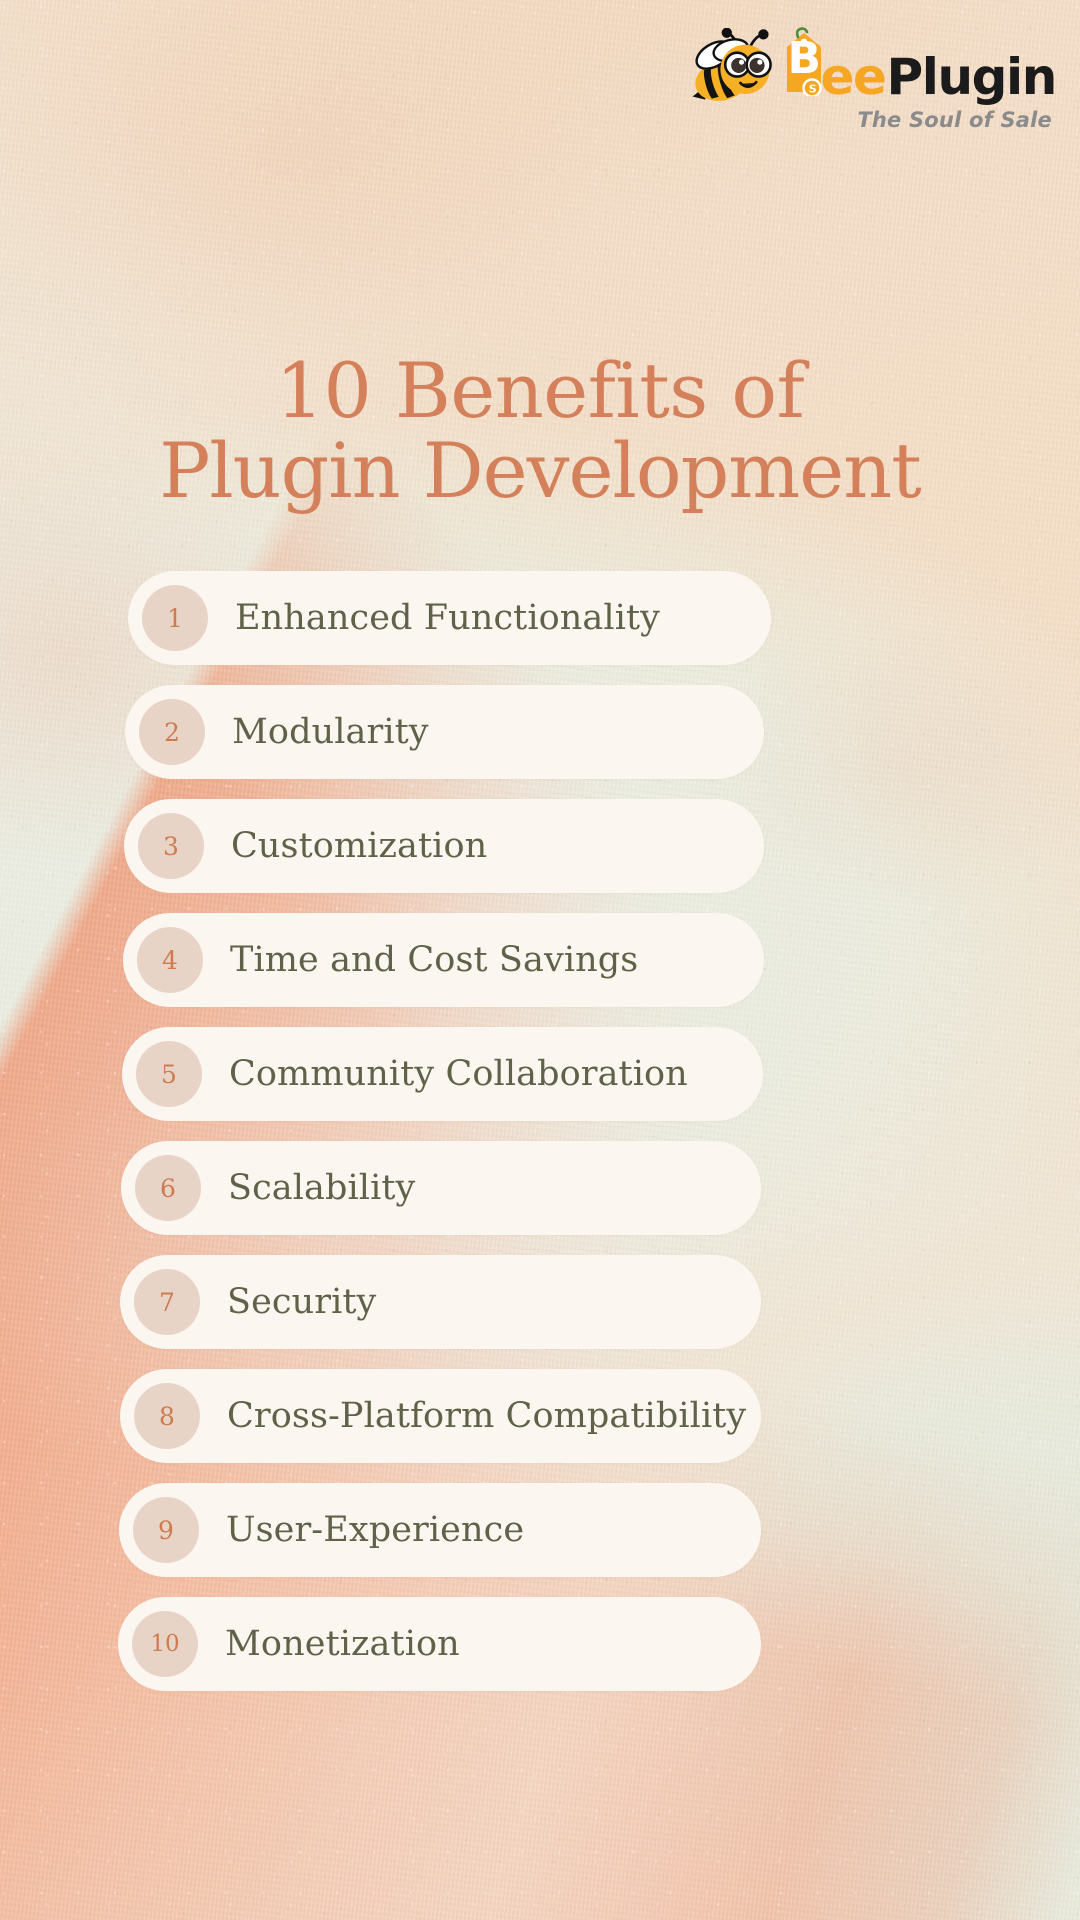 The image size is (1080, 1920). I want to click on benefit-item-10: 10 Monetization, so click(439, 1644).